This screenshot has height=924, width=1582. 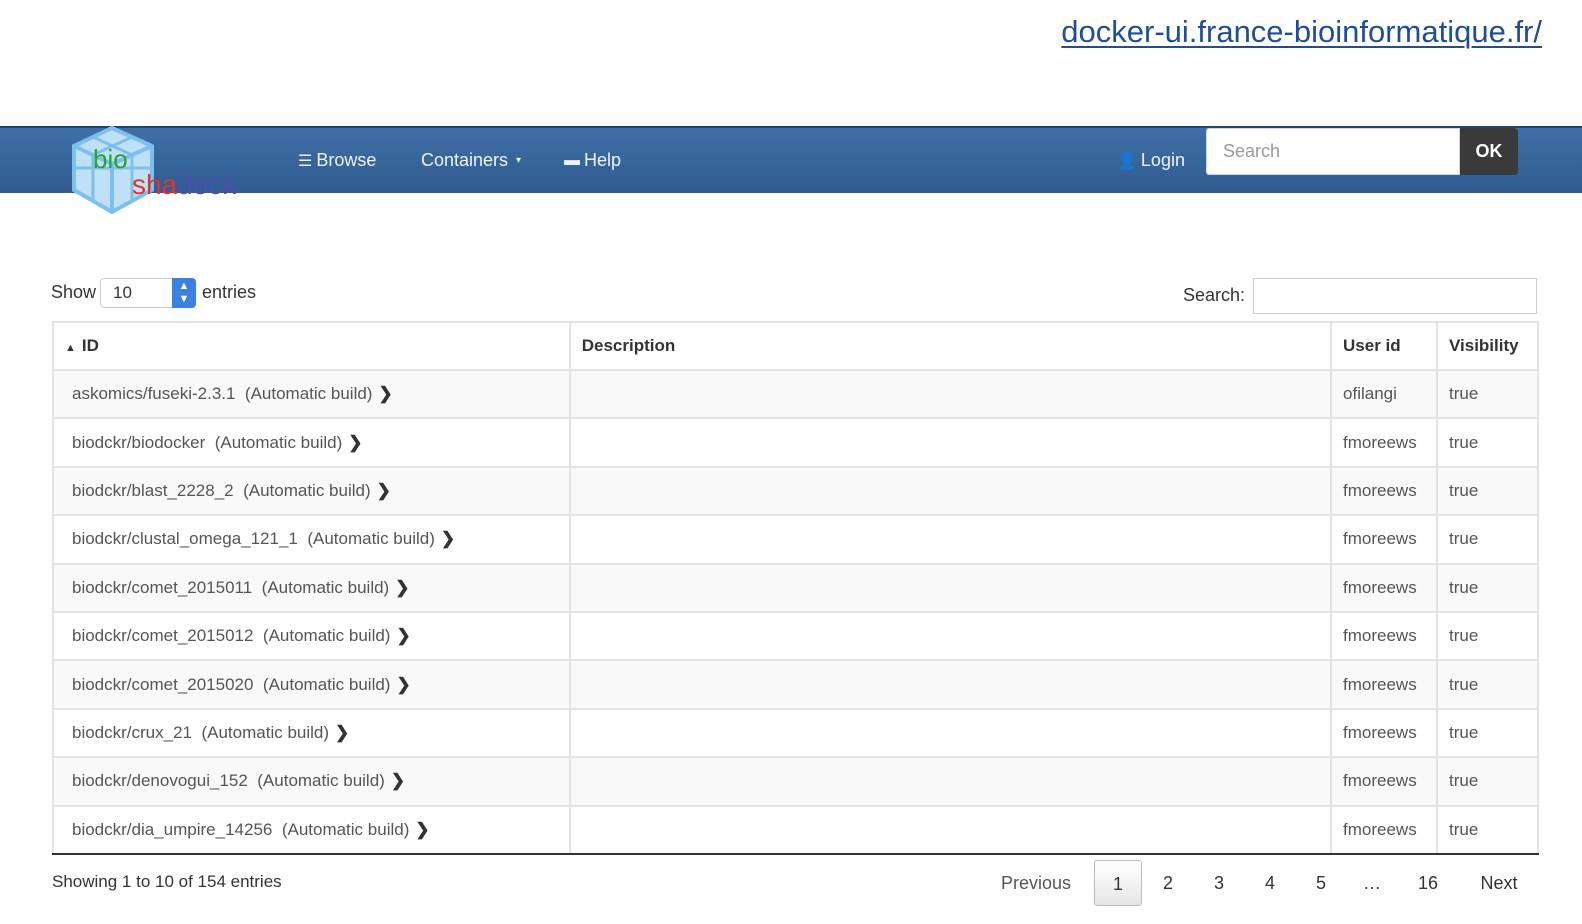 What do you see at coordinates (162, 684) in the screenshot?
I see `container-id-link: biodckr/comet_2015020` at bounding box center [162, 684].